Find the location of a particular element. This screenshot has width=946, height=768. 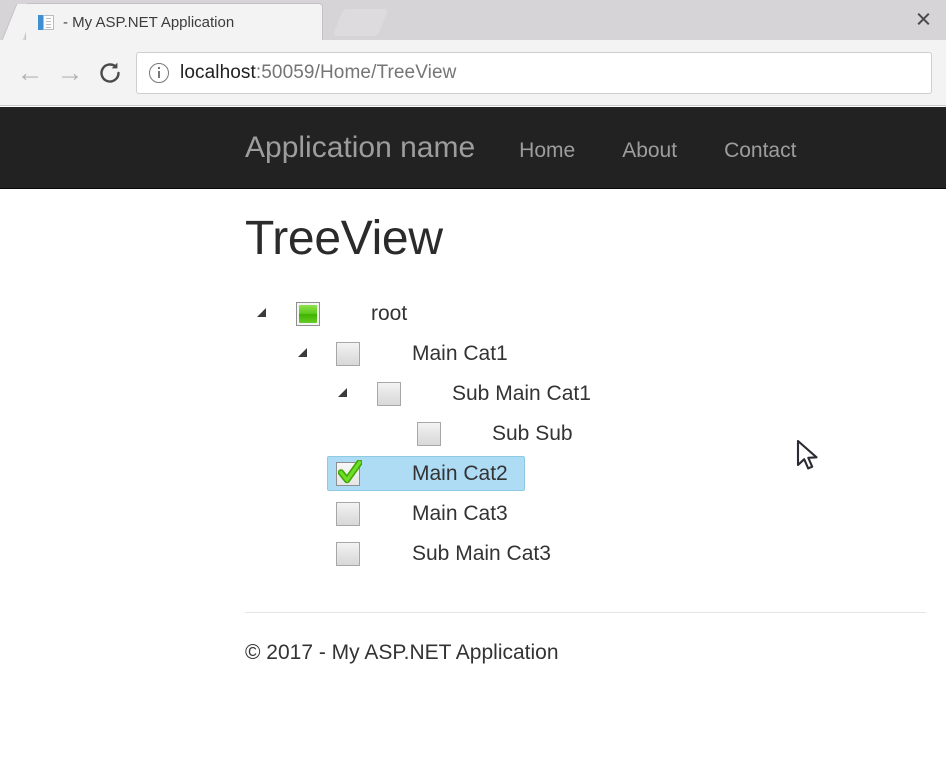

treeview-row: Main Cat3 is located at coordinates (585, 514).